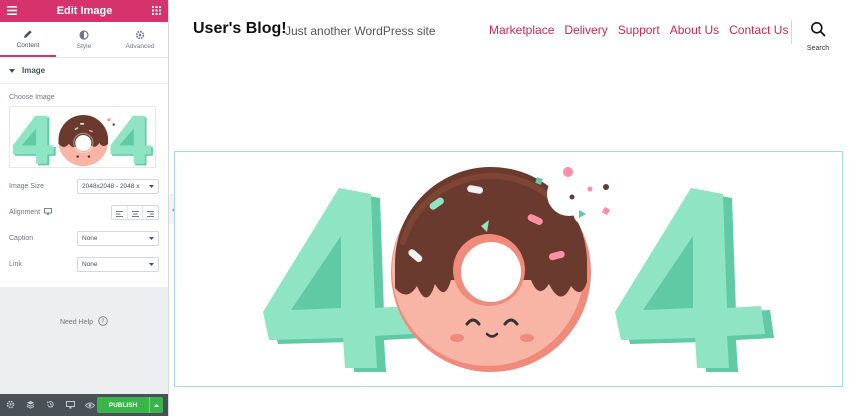  What do you see at coordinates (84, 212) in the screenshot?
I see `alignment-control: Alignment` at bounding box center [84, 212].